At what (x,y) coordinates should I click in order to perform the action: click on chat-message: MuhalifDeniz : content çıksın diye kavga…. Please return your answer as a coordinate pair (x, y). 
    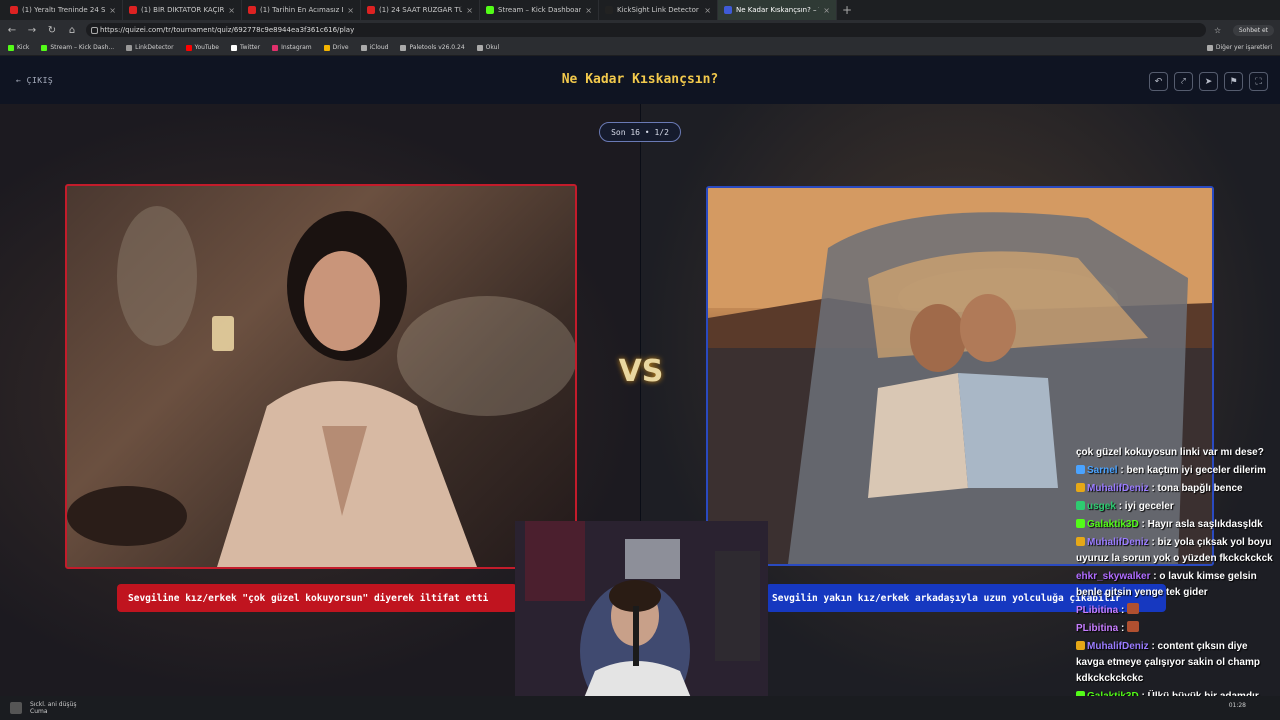
    Looking at the image, I should click on (1176, 663).